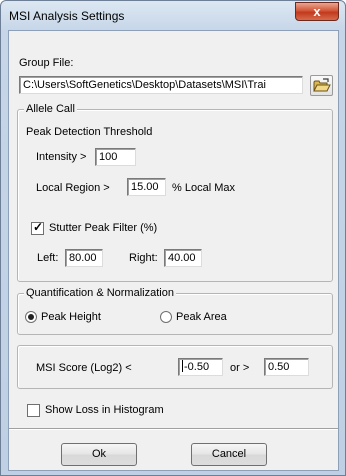 The width and height of the screenshot is (346, 476). I want to click on stutter-right-input: 40.00, so click(183, 258).